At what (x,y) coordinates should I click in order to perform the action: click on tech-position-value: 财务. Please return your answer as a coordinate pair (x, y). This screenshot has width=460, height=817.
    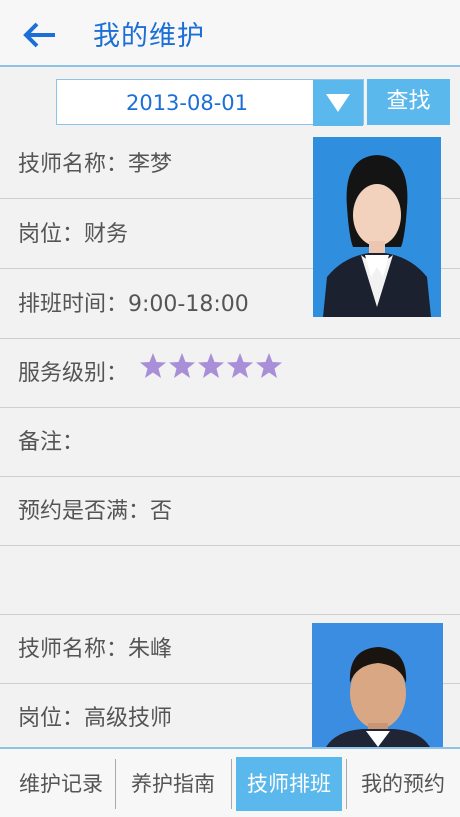
    Looking at the image, I should click on (106, 234).